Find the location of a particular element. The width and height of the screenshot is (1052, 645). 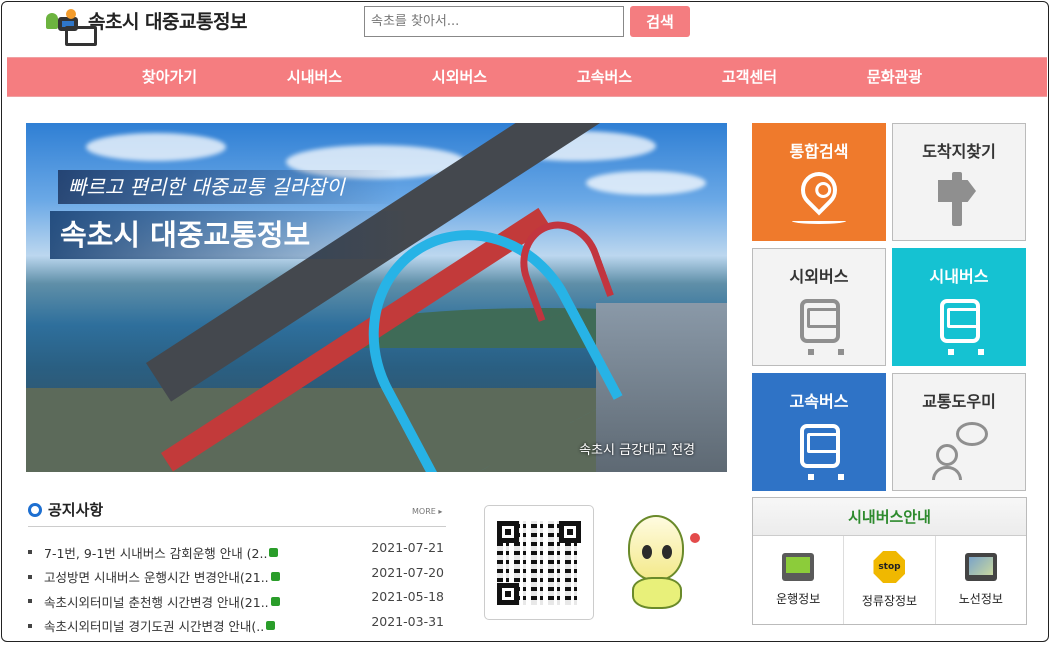

site-title: 속초시 대중교통정보 is located at coordinates (167, 22).